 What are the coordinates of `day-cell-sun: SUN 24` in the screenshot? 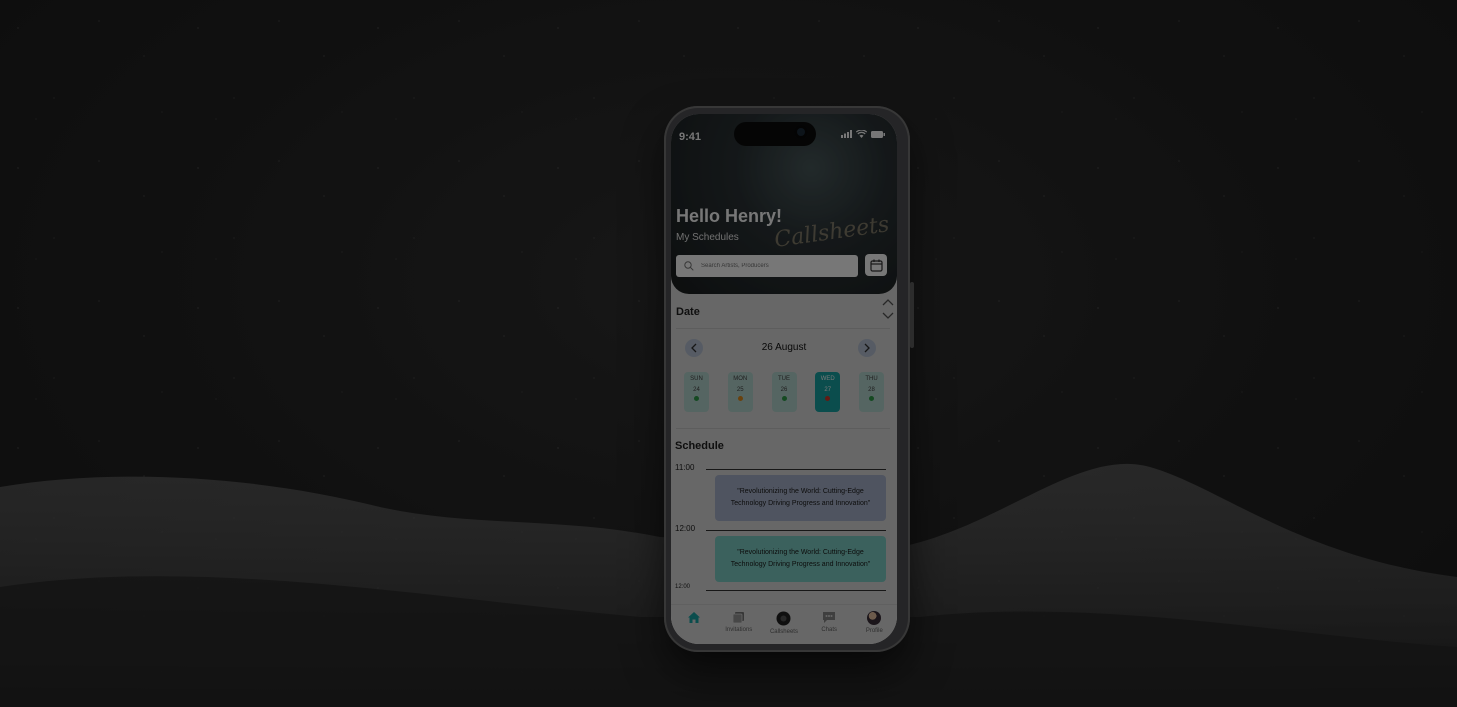 It's located at (696, 392).